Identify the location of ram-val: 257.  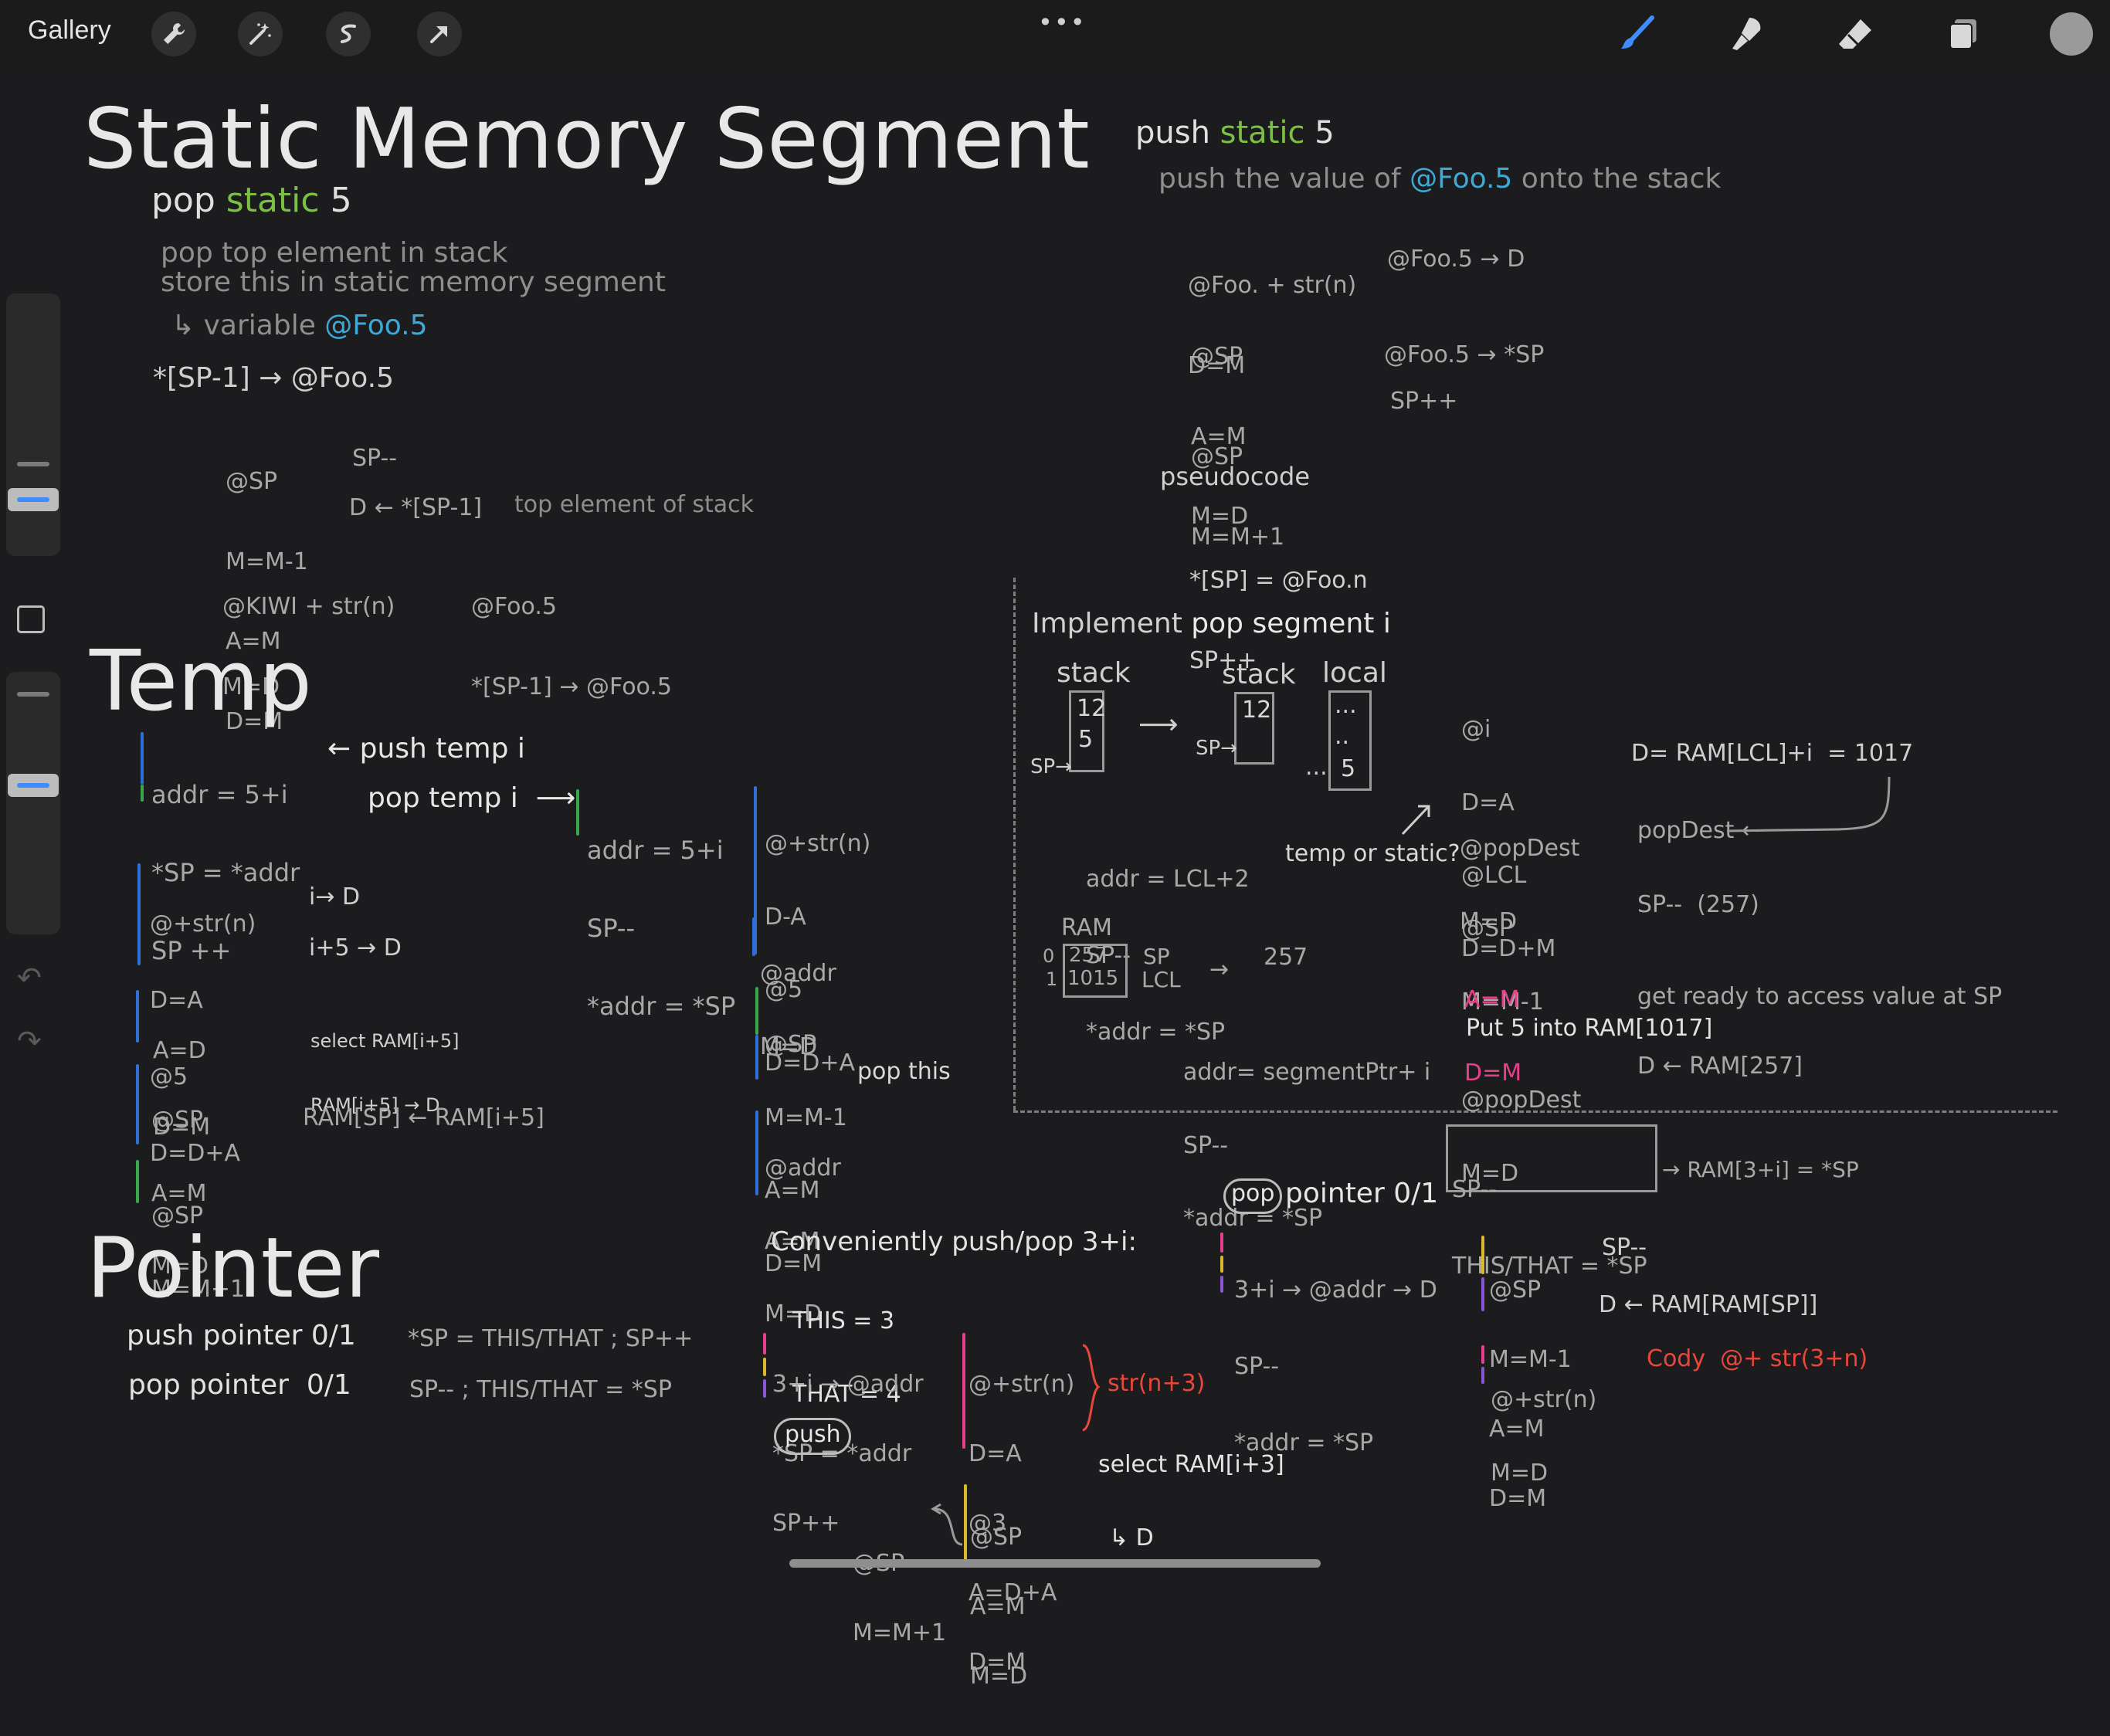
(1088, 955).